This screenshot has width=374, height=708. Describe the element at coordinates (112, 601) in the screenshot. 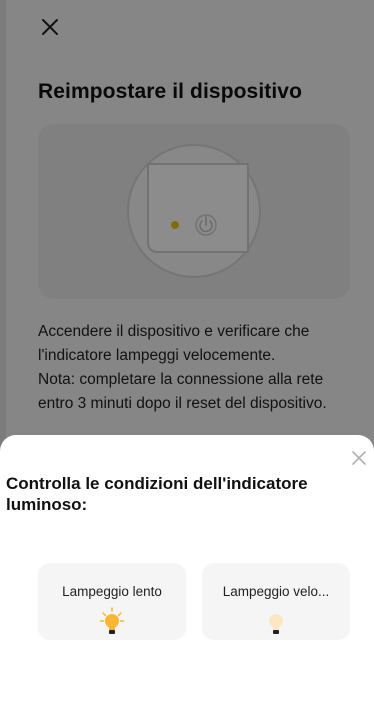

I see `option-slow-blink: Lampeggio lento` at that location.